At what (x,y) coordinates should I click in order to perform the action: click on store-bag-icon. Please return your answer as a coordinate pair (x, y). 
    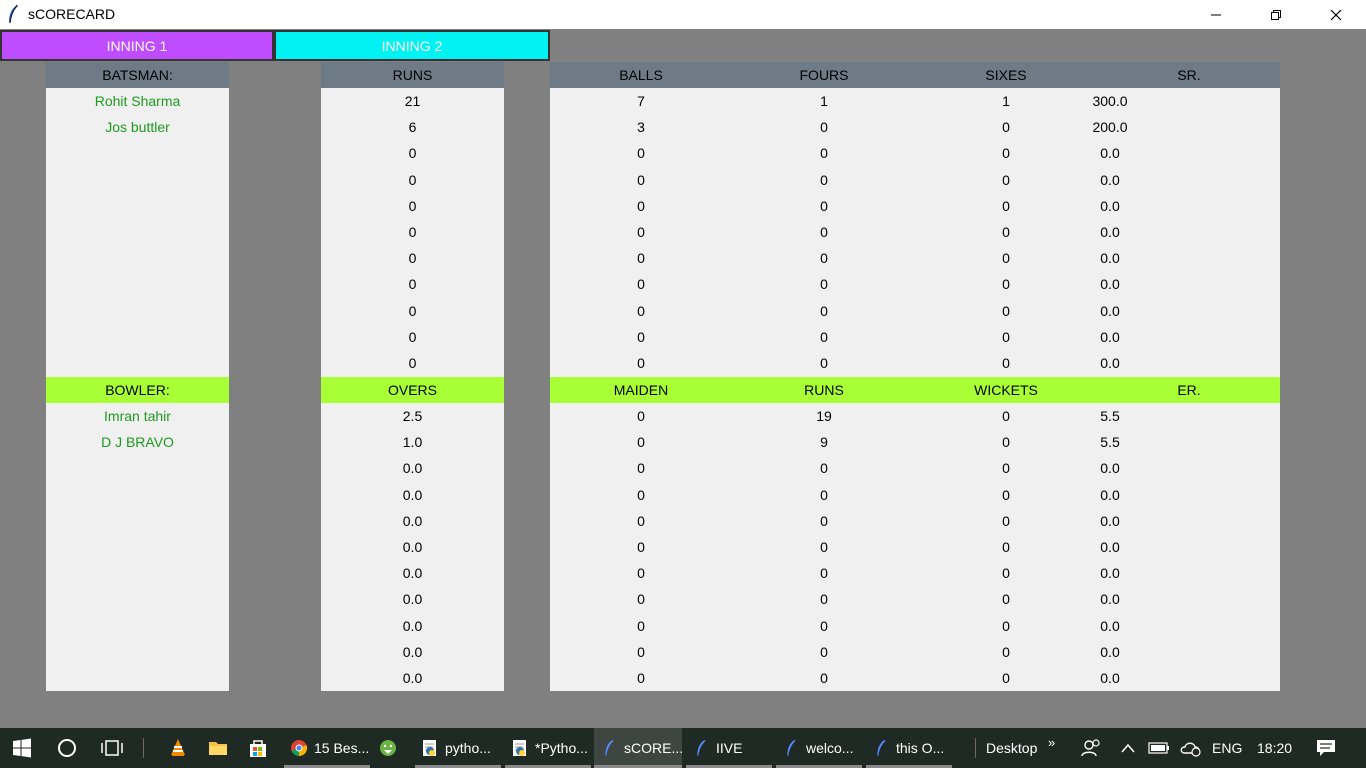
    Looking at the image, I should click on (258, 748).